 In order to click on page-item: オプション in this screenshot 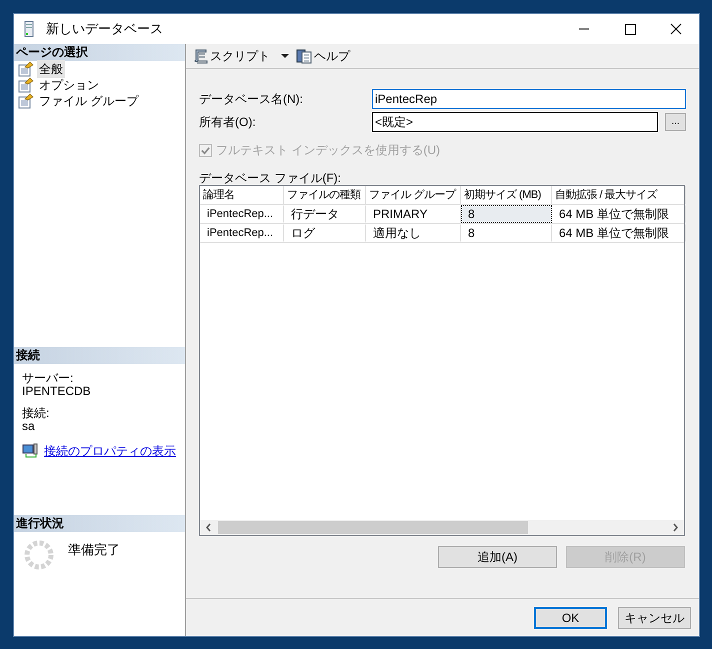, I will do `click(69, 85)`.